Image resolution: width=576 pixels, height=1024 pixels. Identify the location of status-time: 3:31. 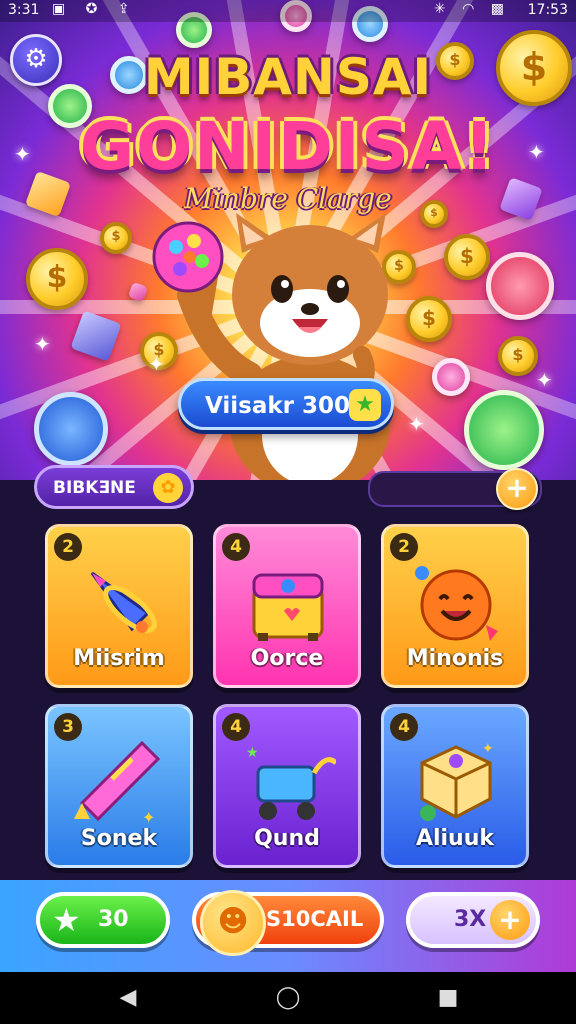
(24, 10).